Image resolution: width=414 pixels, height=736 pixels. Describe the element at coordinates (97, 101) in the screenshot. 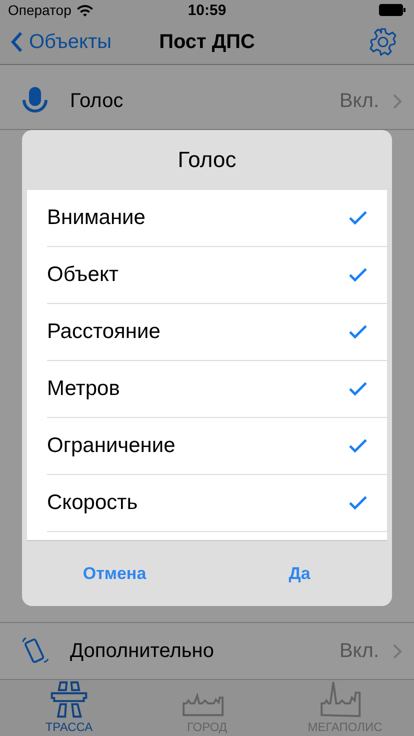

I see `setting-label: Голос` at that location.